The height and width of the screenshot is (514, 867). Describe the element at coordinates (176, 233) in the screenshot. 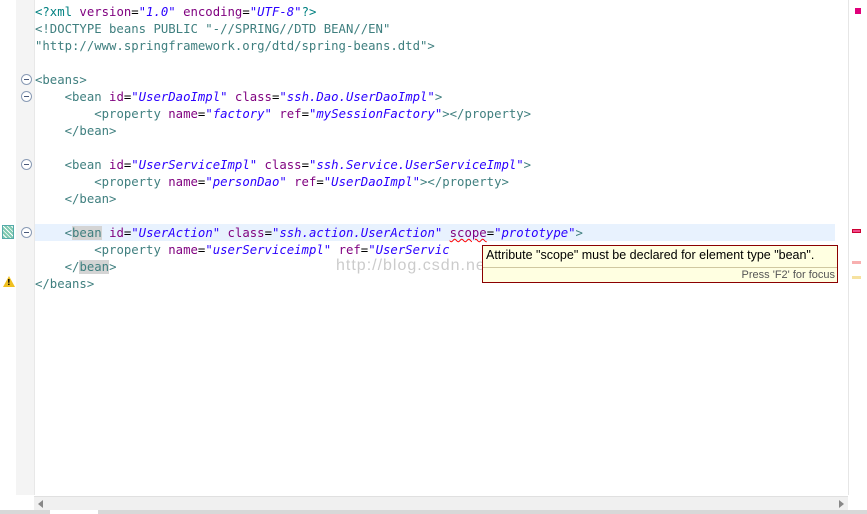

I see `code-token: "UserAction"` at that location.